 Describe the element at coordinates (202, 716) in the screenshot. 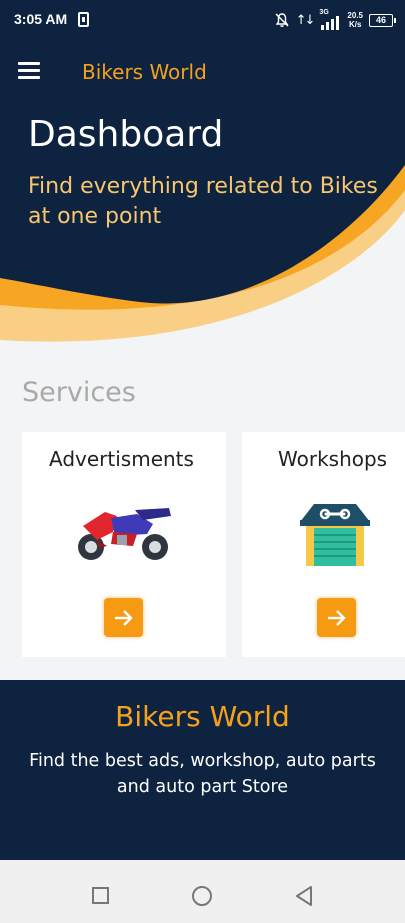

I see `footer-title: Bikers World` at that location.